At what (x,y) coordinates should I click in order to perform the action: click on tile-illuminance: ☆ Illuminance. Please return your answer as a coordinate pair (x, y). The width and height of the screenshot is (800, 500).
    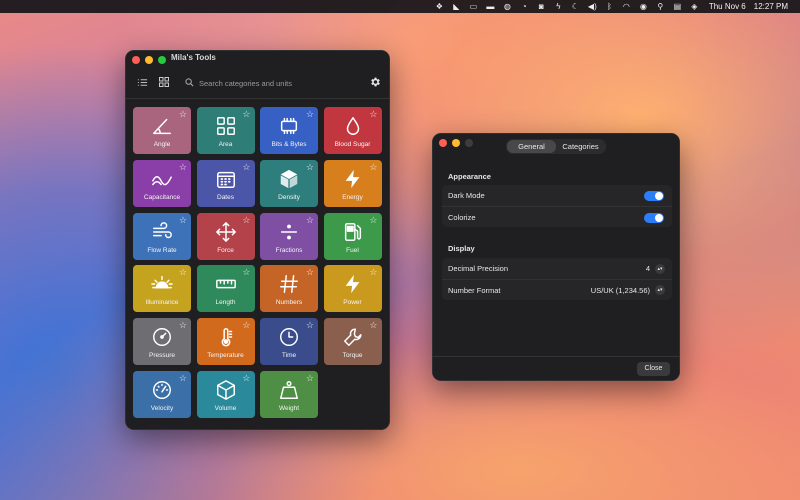
    Looking at the image, I should click on (162, 289).